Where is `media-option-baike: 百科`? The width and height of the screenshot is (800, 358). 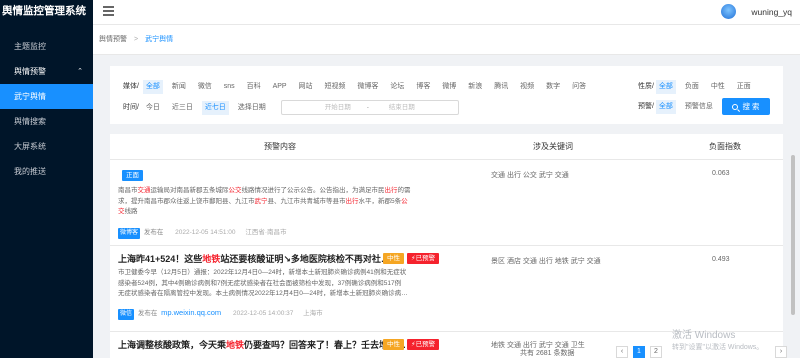 media-option-baike: 百科 is located at coordinates (254, 87).